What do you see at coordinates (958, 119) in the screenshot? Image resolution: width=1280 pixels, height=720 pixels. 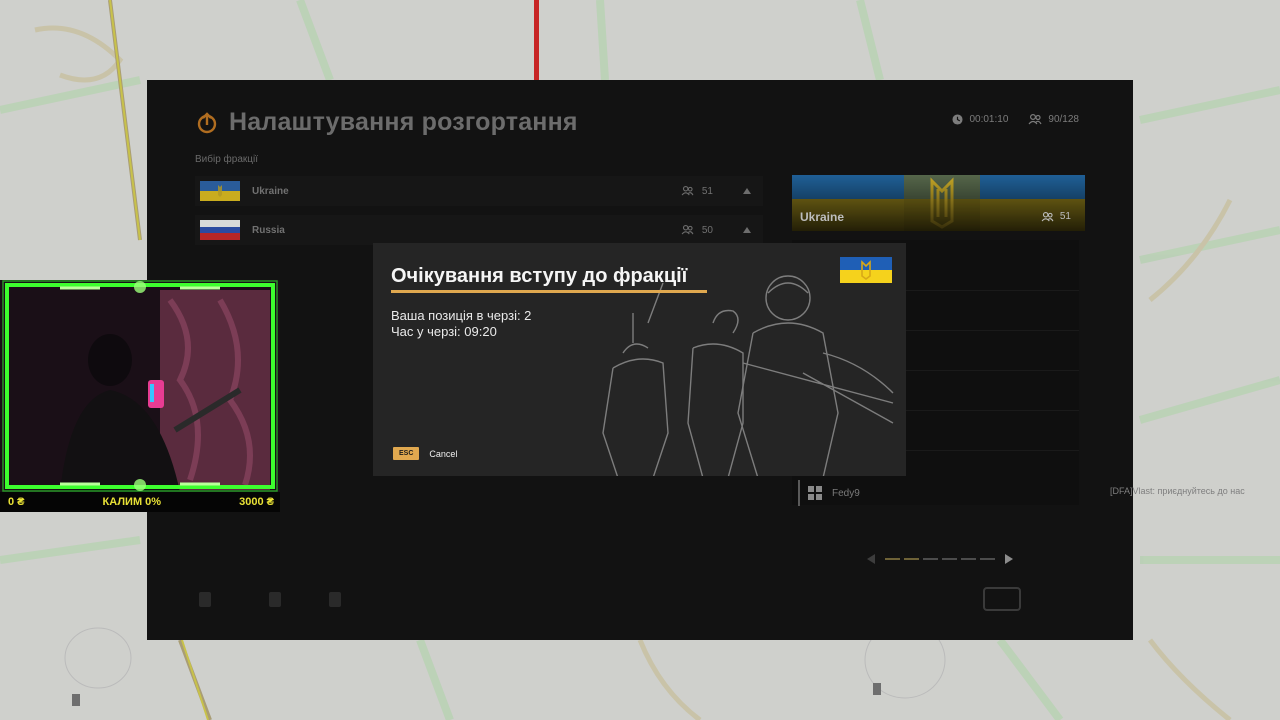 I see `clock-icon` at bounding box center [958, 119].